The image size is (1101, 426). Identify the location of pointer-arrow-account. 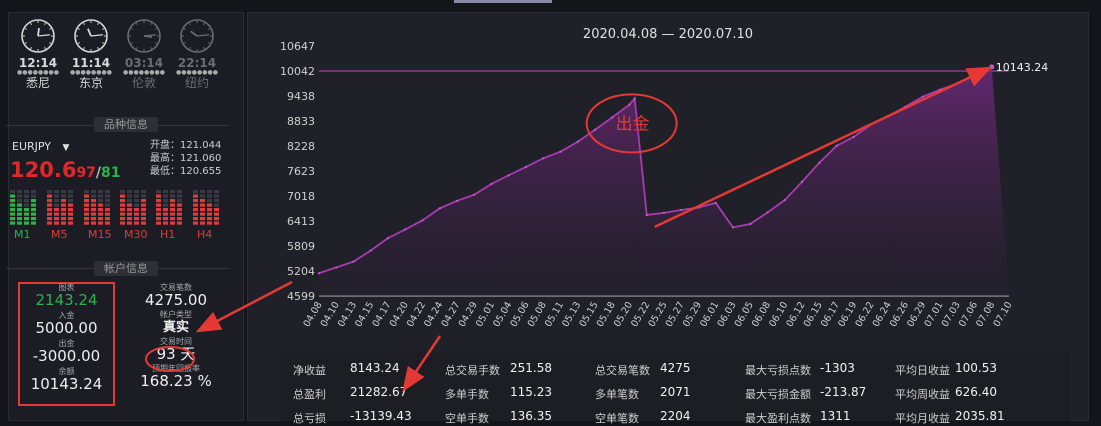
(244, 306).